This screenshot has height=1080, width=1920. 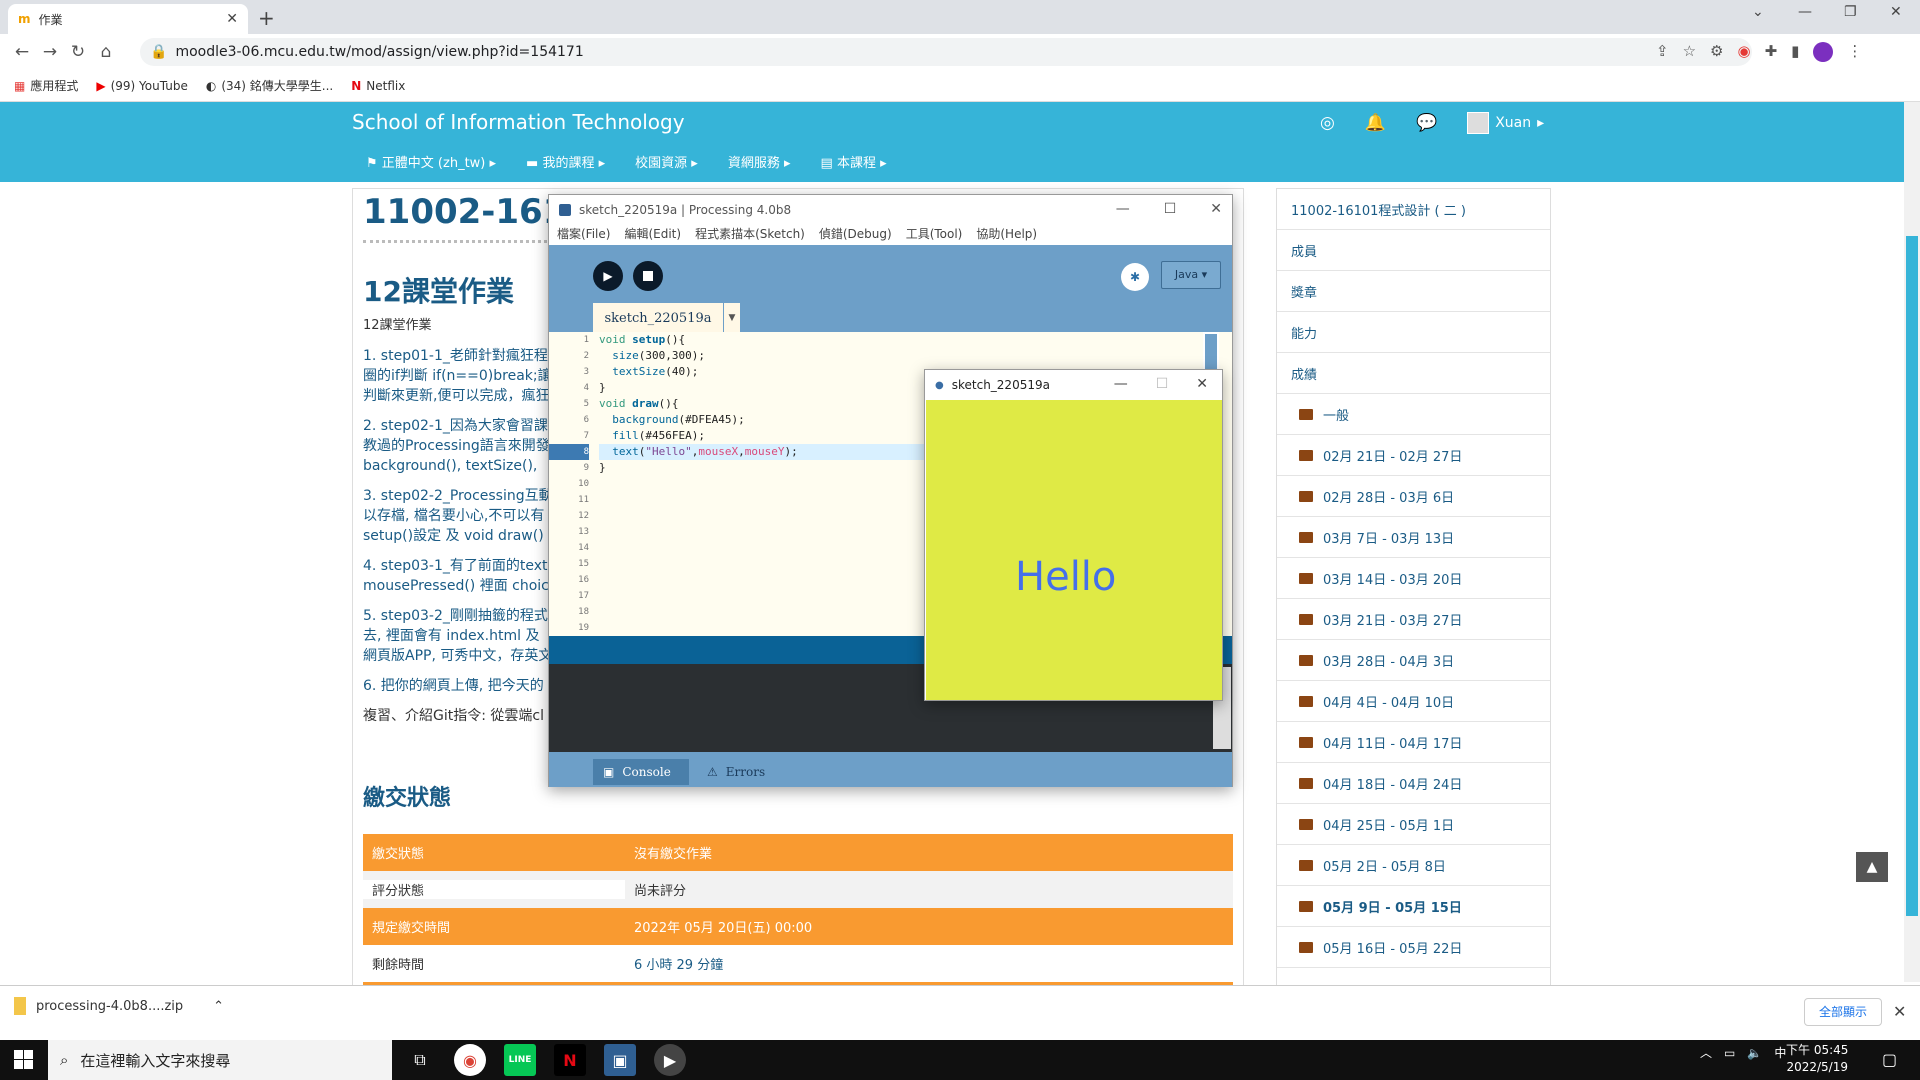 I want to click on maximize-icon: ☐, so click(x=1170, y=209).